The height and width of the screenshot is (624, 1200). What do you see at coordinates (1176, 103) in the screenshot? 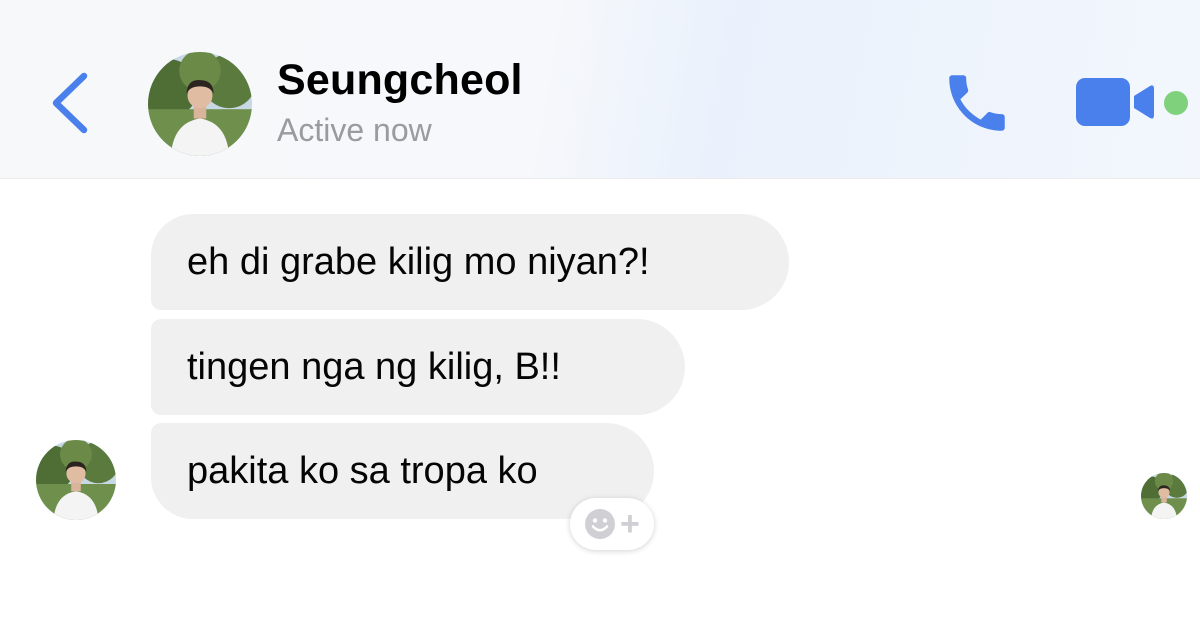
I see `active-status-dot` at bounding box center [1176, 103].